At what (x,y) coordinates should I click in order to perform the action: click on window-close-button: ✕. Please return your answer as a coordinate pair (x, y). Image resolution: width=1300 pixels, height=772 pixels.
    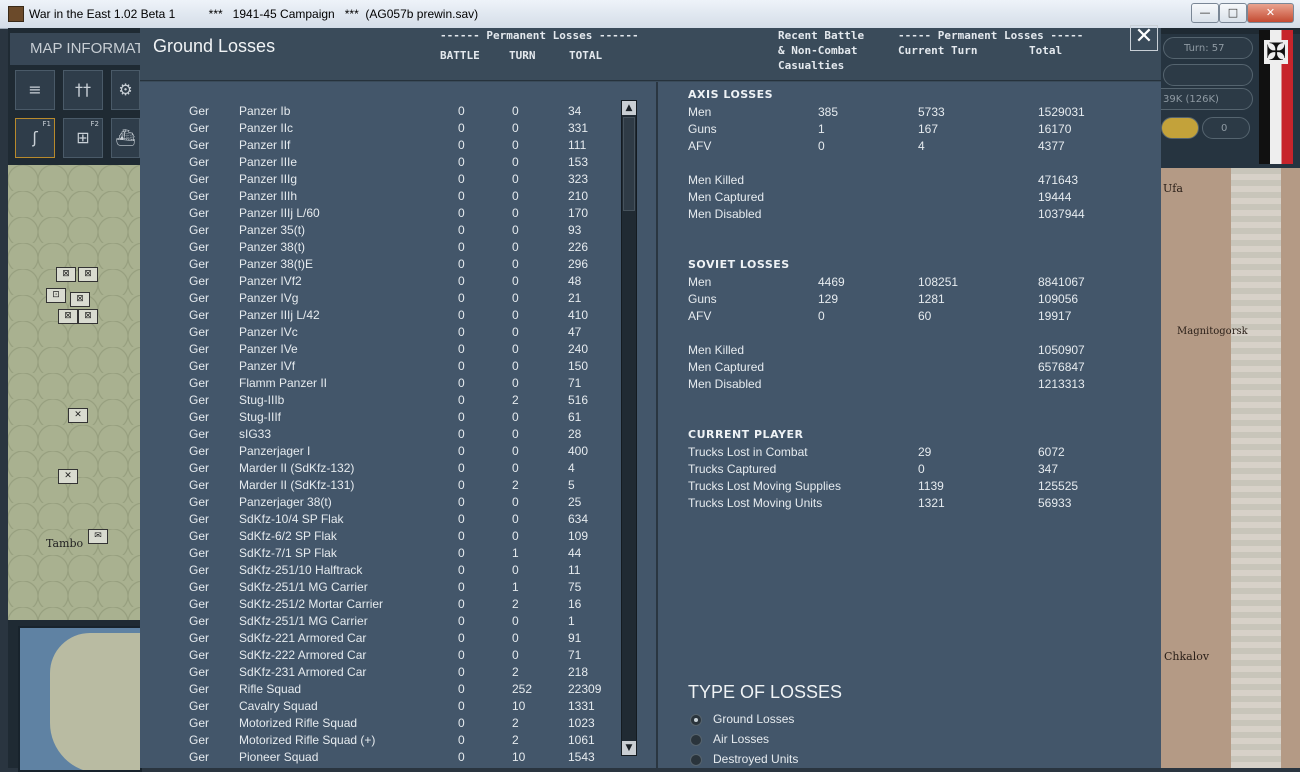
    Looking at the image, I should click on (1270, 13).